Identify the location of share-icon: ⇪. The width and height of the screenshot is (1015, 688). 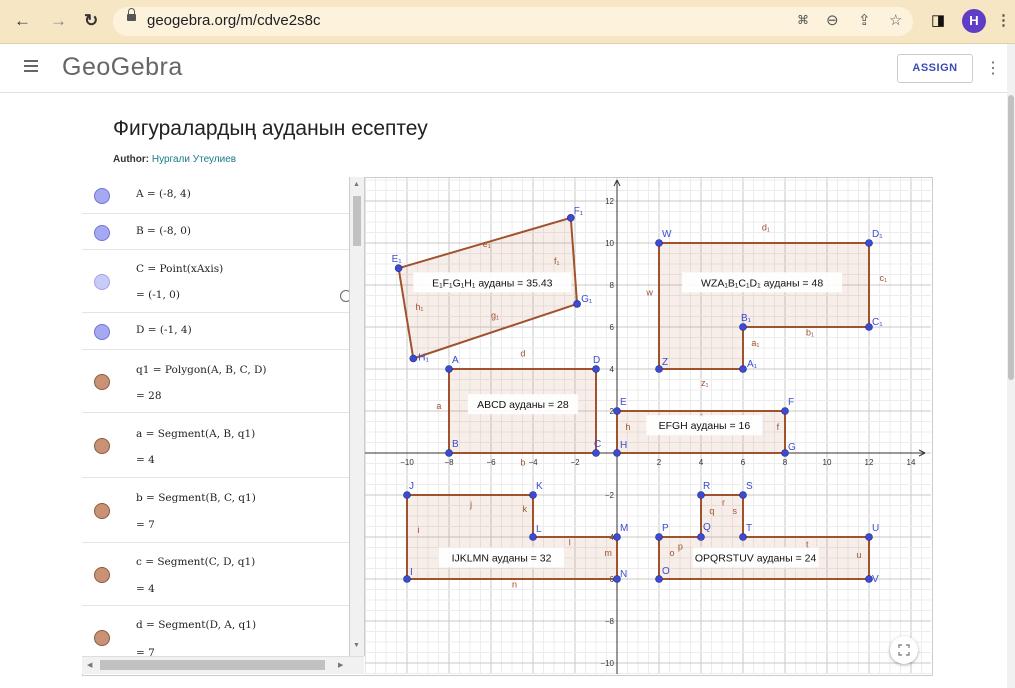
(864, 20).